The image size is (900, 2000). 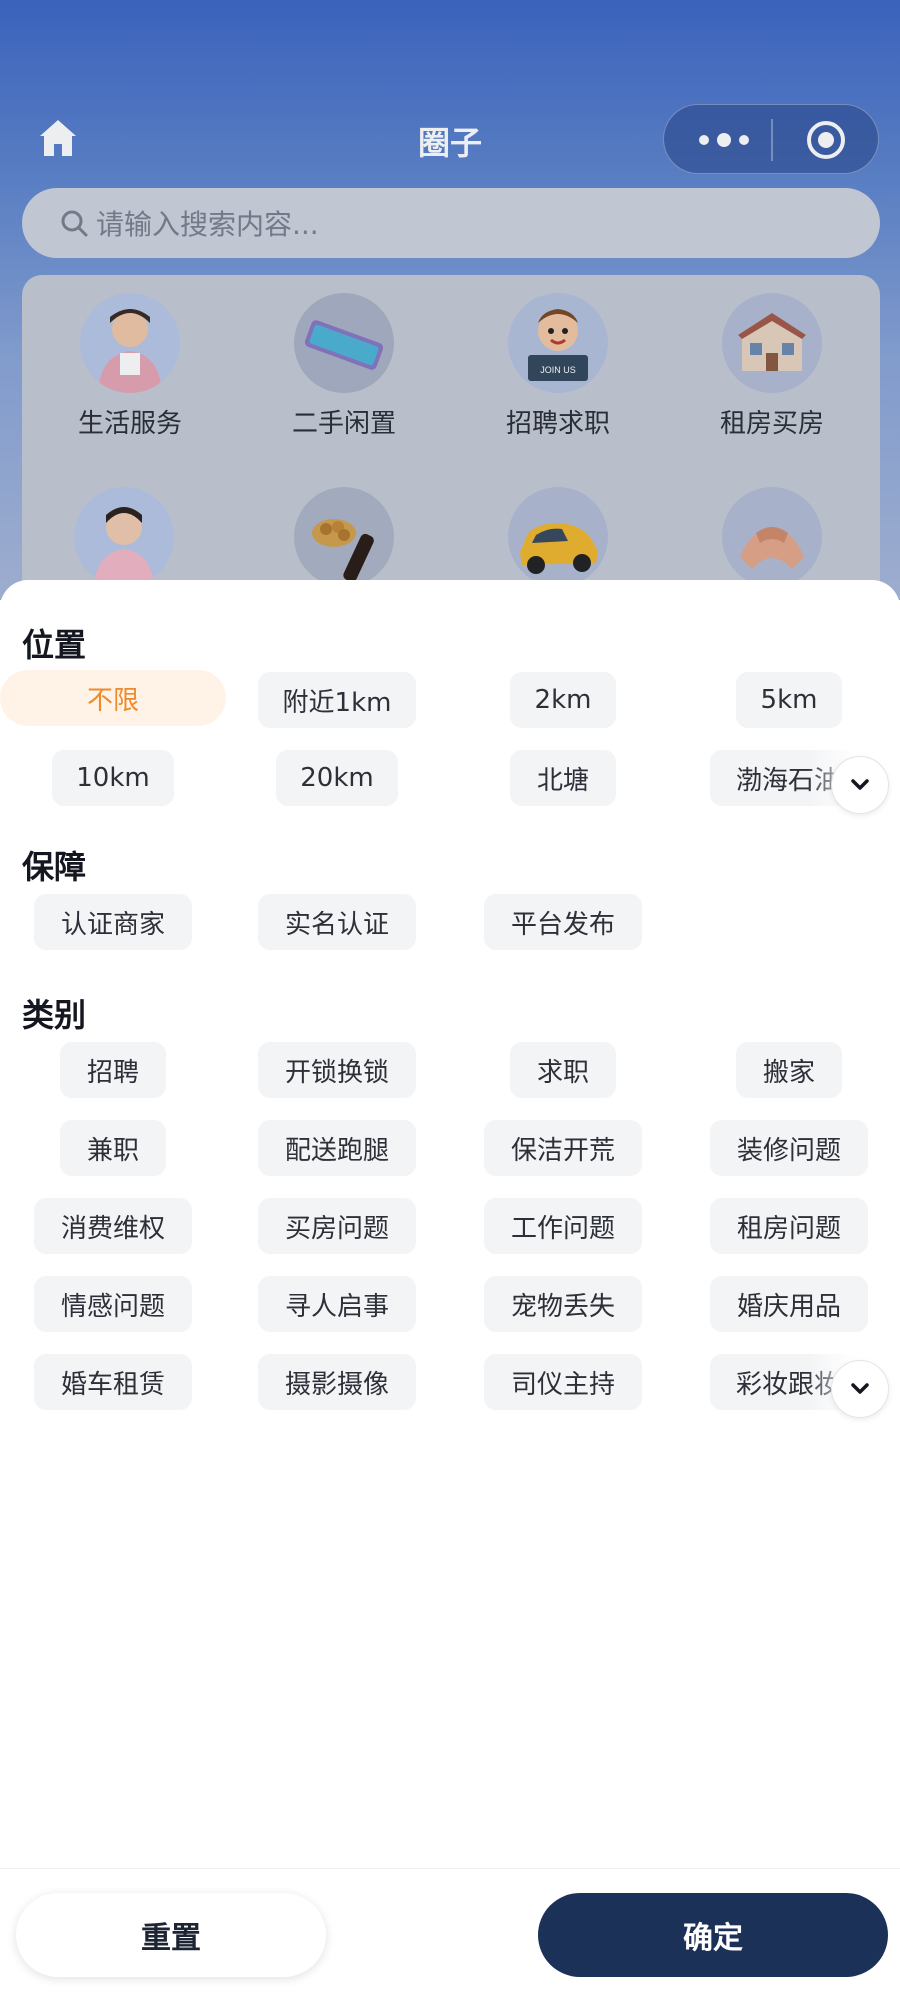 I want to click on category-chip: 婚车租赁, so click(x=113, y=1382).